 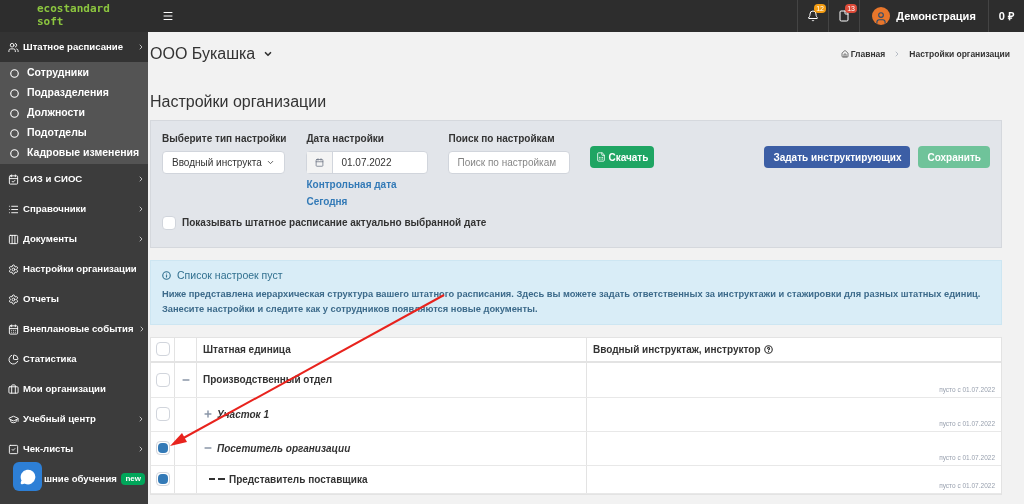 I want to click on submenu-item: Кадровые изменения, so click(x=74, y=153).